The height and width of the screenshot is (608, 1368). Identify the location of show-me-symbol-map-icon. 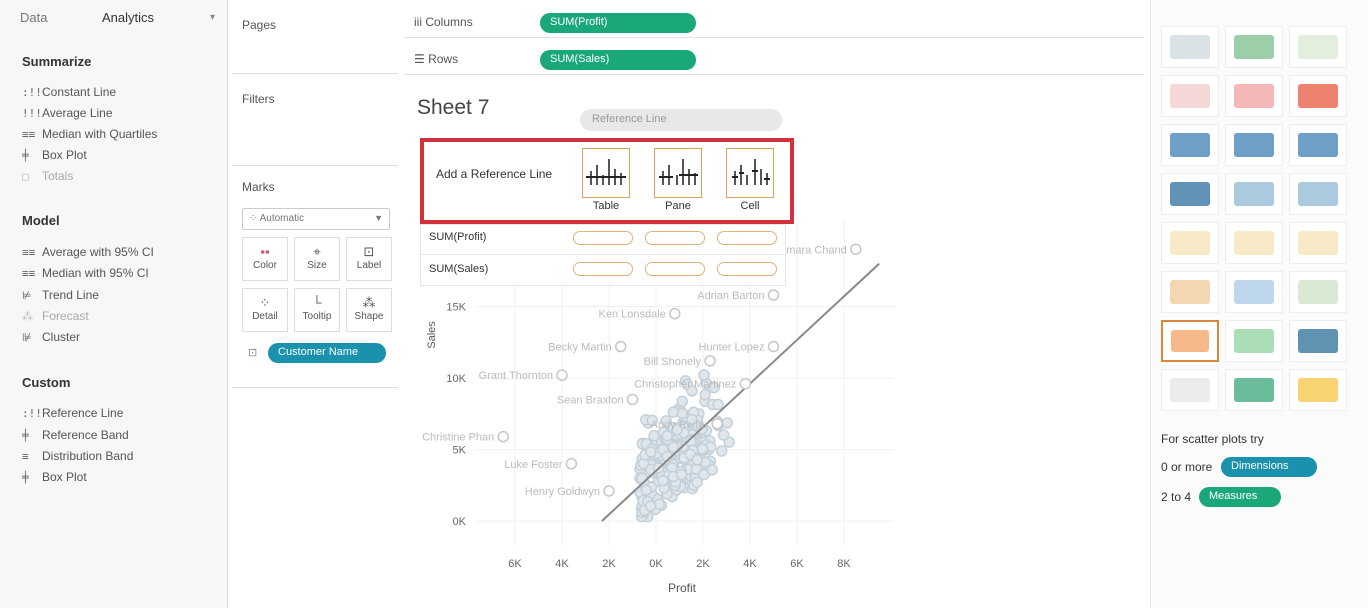
(1190, 96).